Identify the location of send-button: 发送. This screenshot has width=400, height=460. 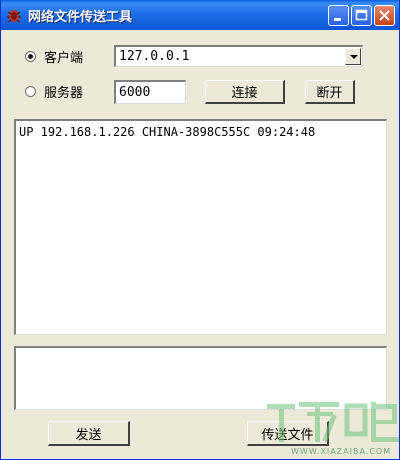
(89, 433).